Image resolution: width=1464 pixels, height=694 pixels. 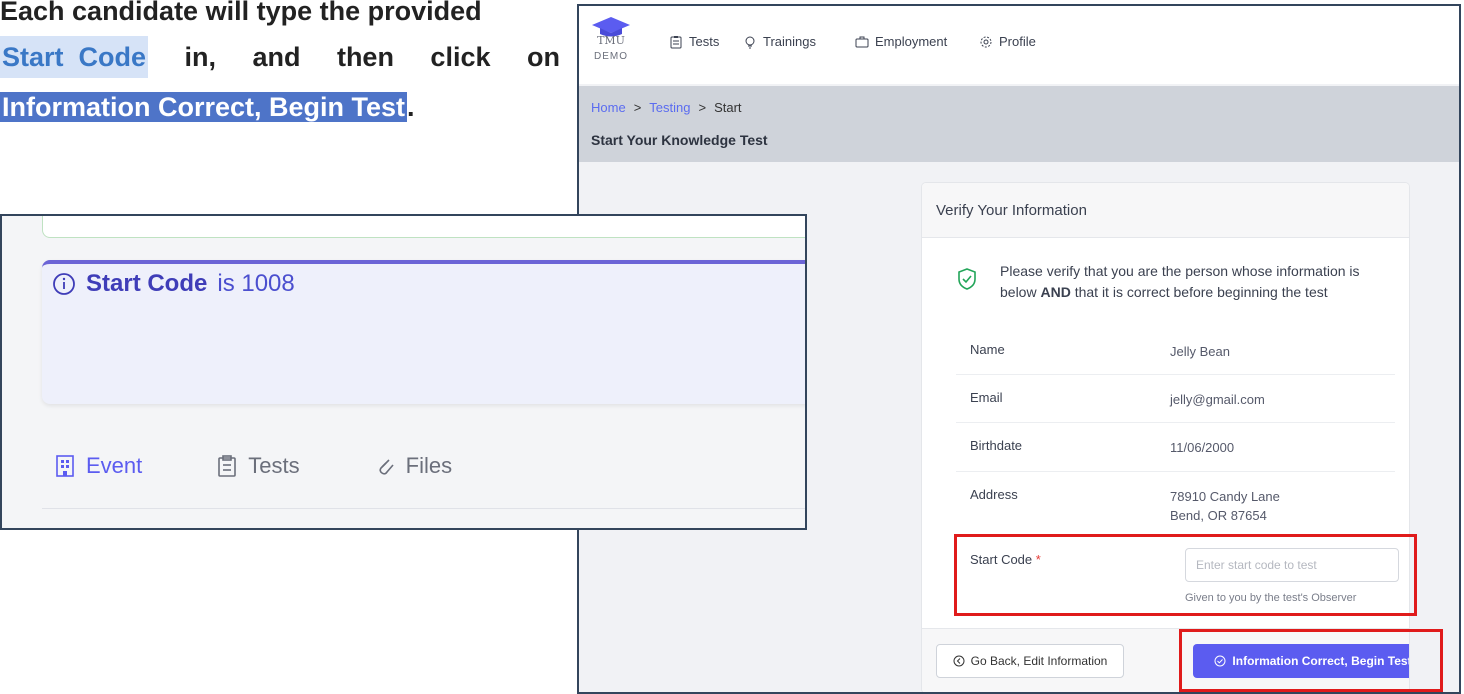 I want to click on building-icon, so click(x=65, y=466).